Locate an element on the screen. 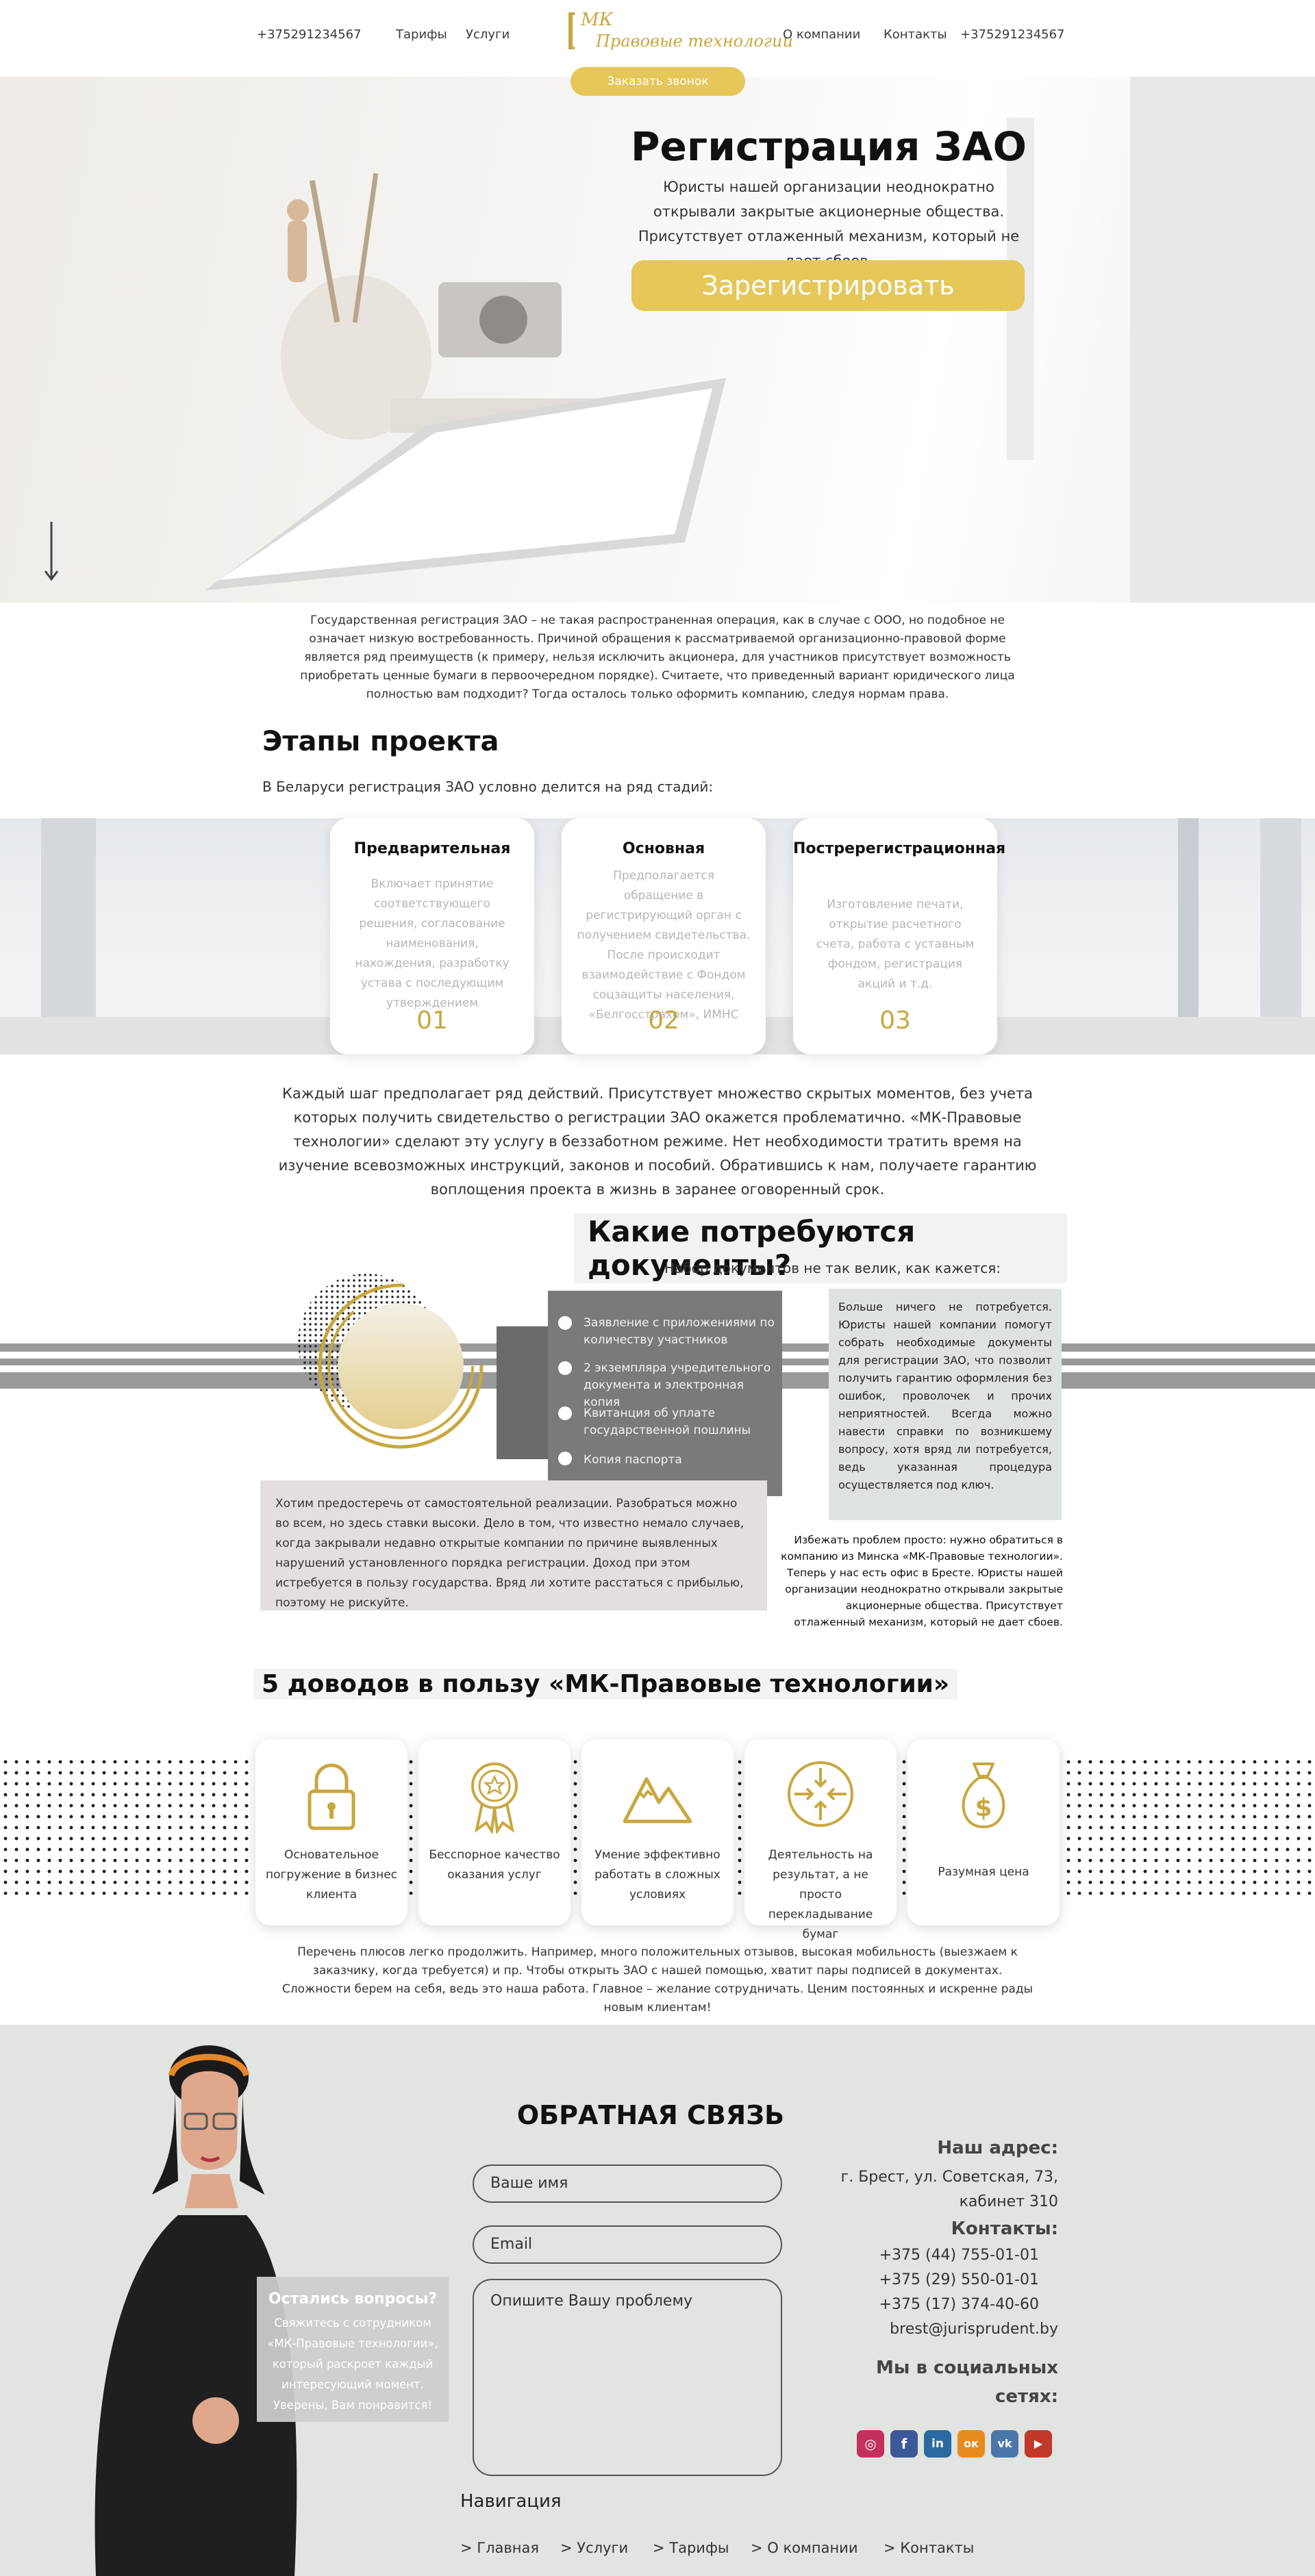 Image resolution: width=1315 pixels, height=2576 pixels. email-input: Email is located at coordinates (628, 2244).